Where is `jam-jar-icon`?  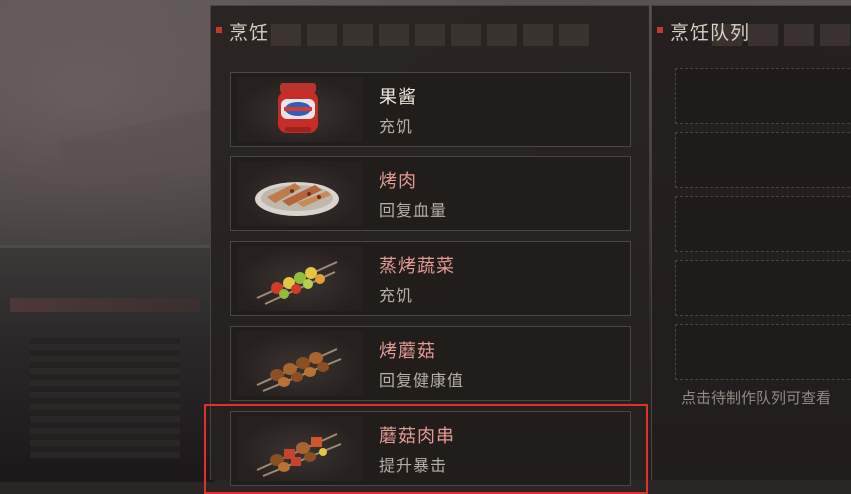 jam-jar-icon is located at coordinates (298, 108).